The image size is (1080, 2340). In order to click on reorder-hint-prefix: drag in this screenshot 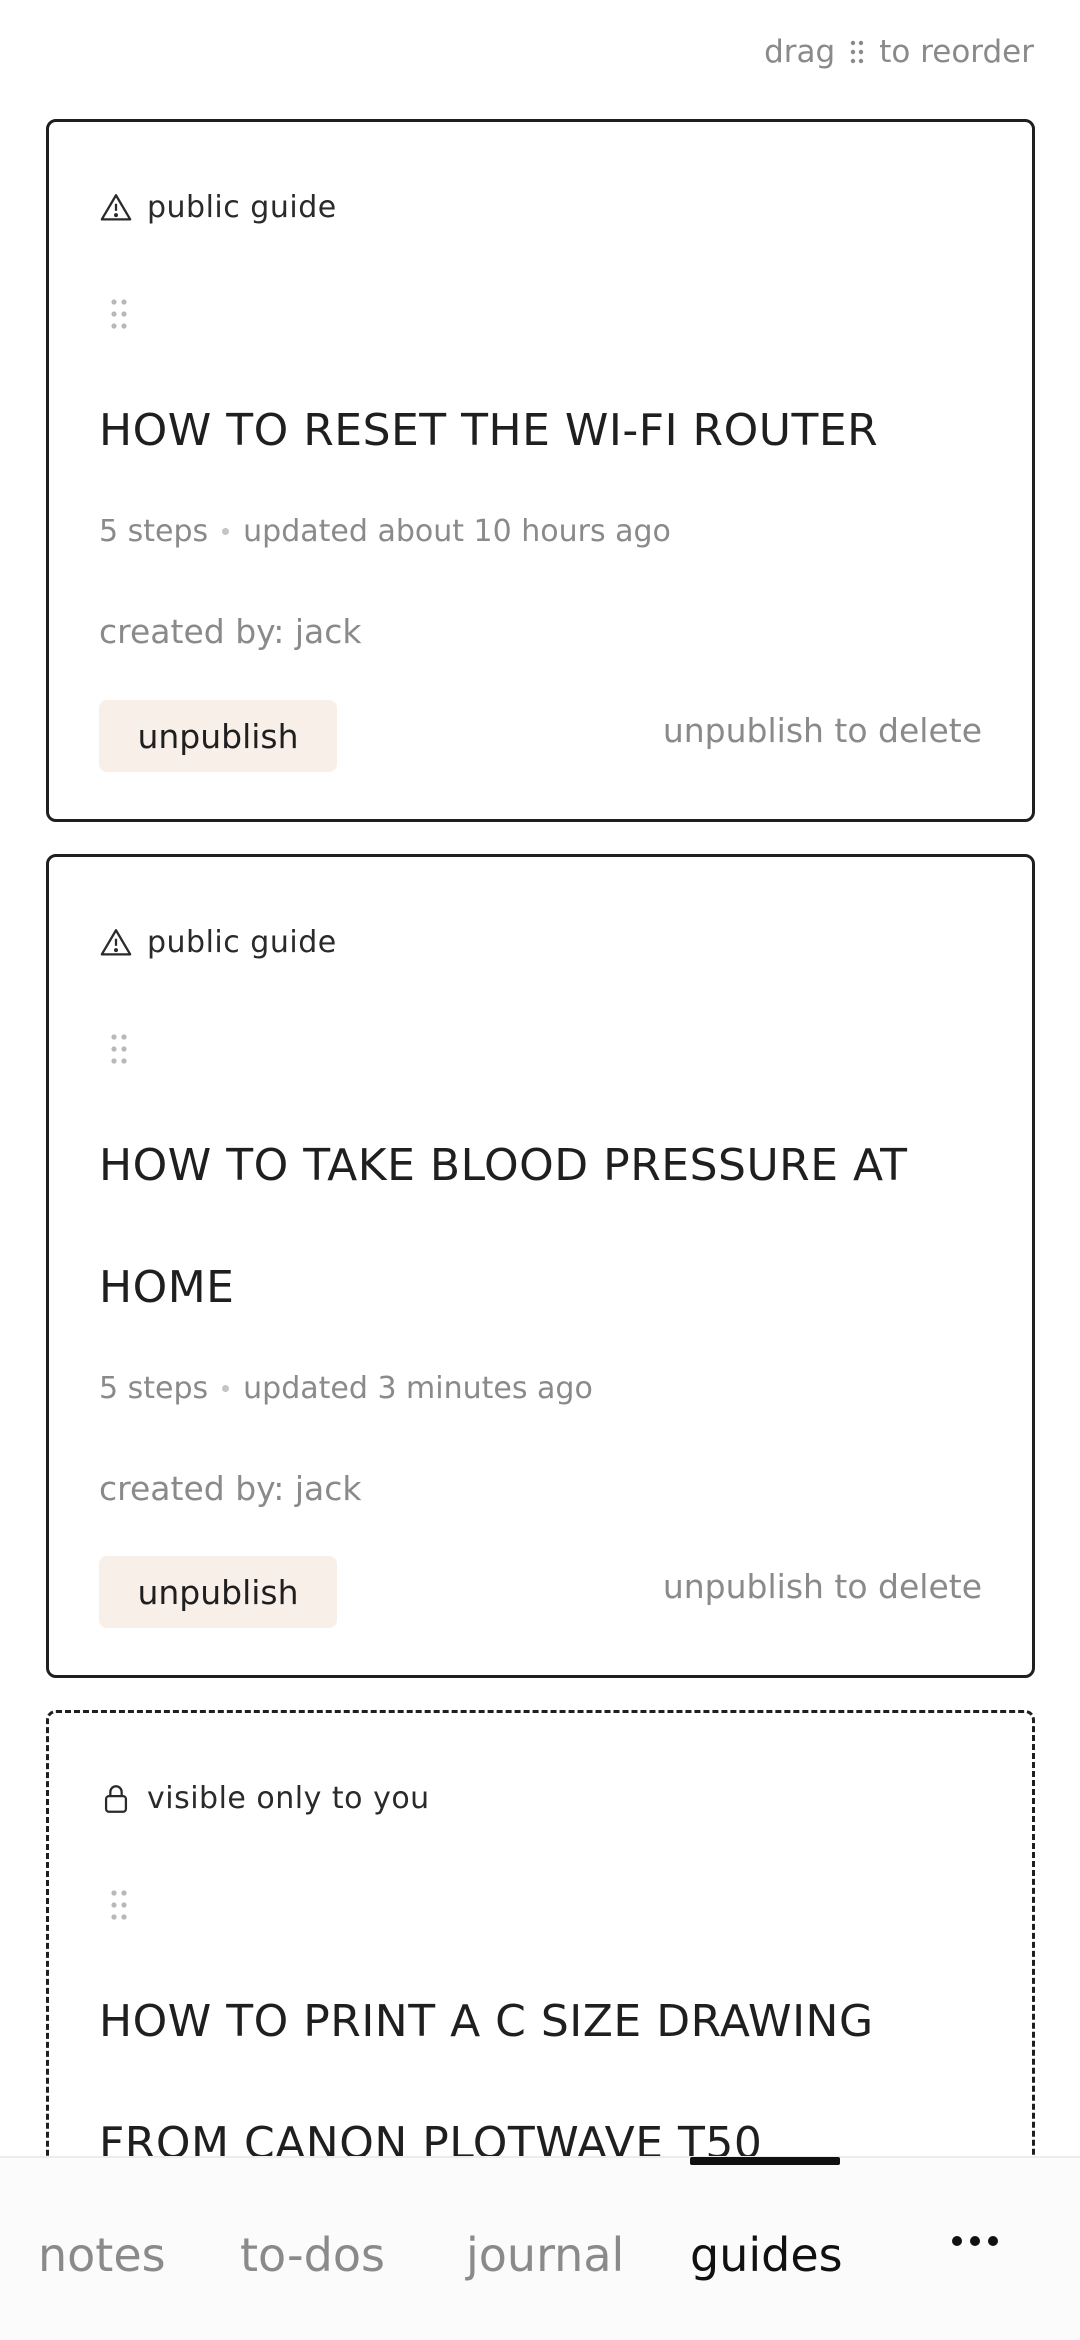, I will do `click(800, 52)`.